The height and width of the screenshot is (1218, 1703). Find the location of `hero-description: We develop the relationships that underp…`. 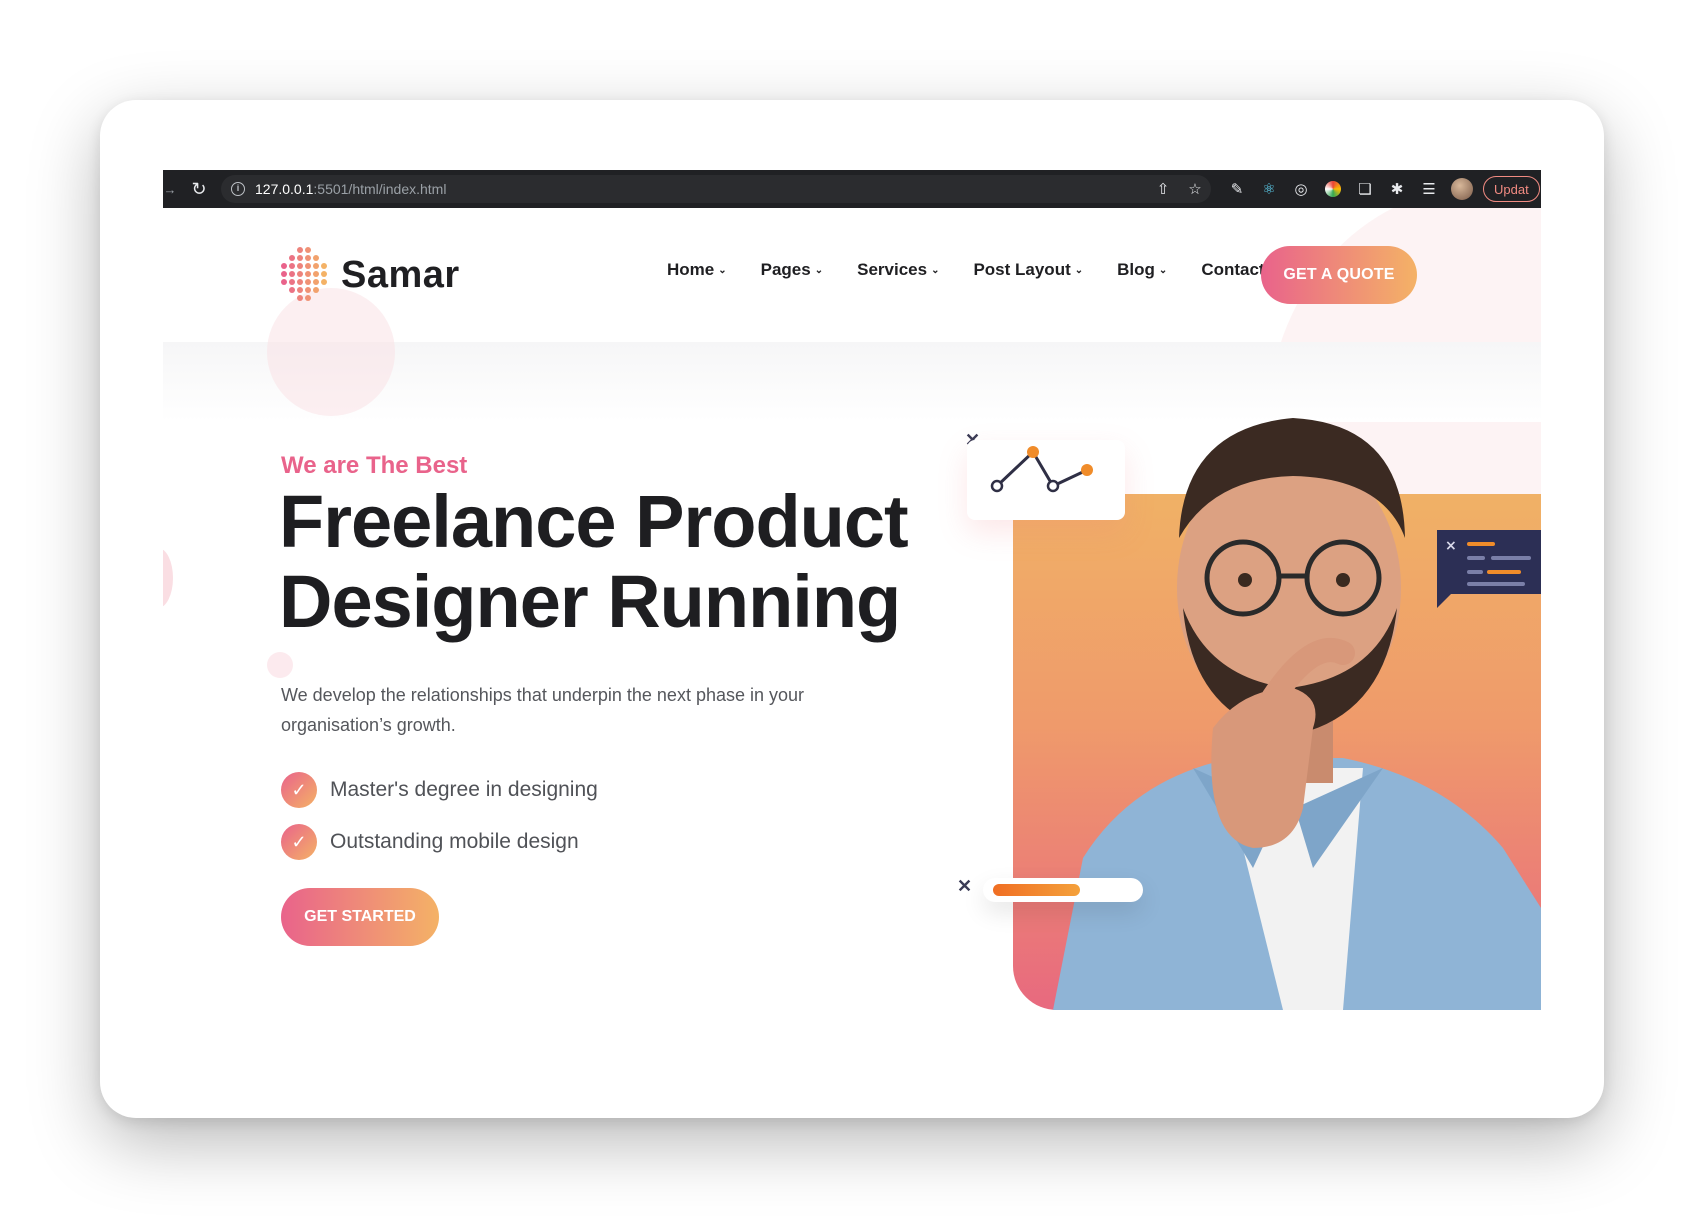

hero-description: We develop the relationships that underp… is located at coordinates (543, 710).